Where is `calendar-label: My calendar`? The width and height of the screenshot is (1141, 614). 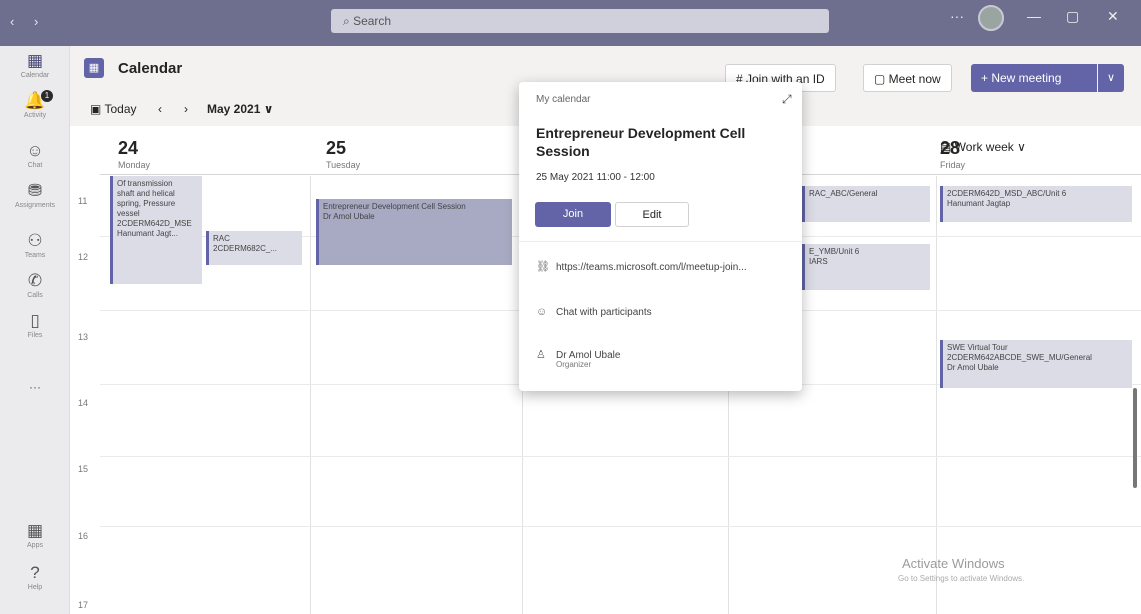 calendar-label: My calendar is located at coordinates (563, 99).